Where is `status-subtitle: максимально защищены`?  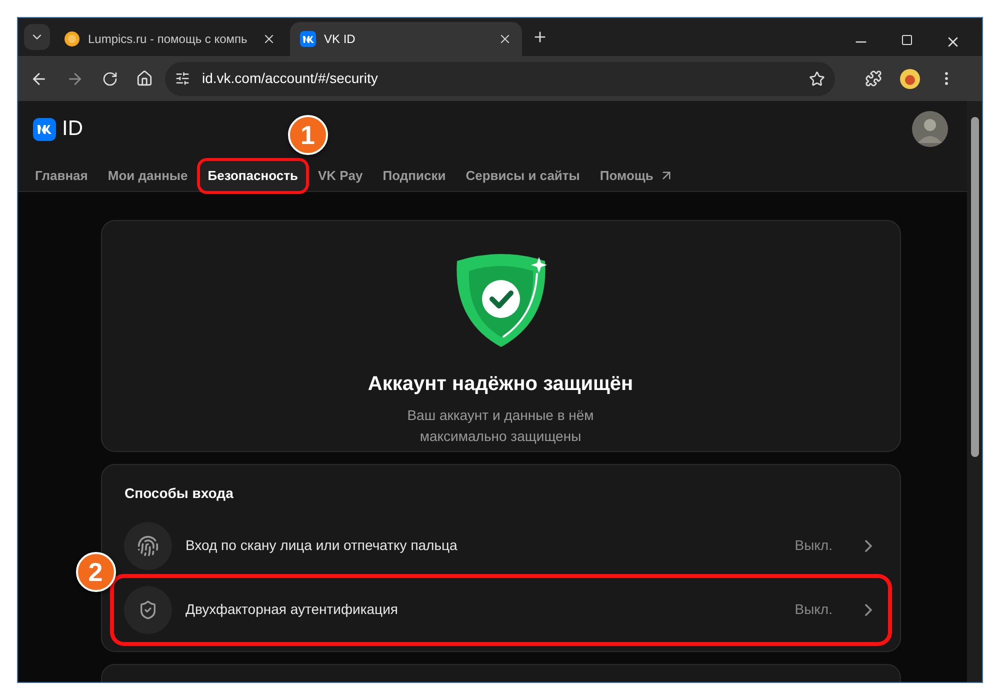
status-subtitle: максимально защищены is located at coordinates (501, 436).